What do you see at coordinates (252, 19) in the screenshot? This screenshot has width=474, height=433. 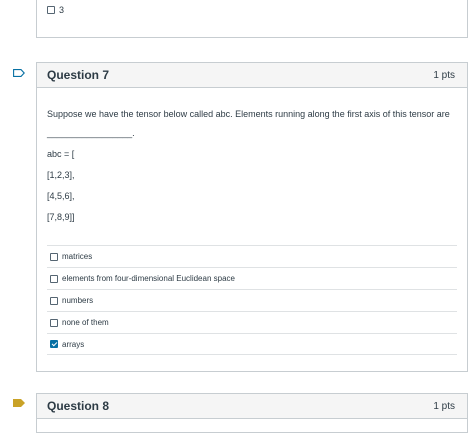 I see `previous-question-card: 3` at bounding box center [252, 19].